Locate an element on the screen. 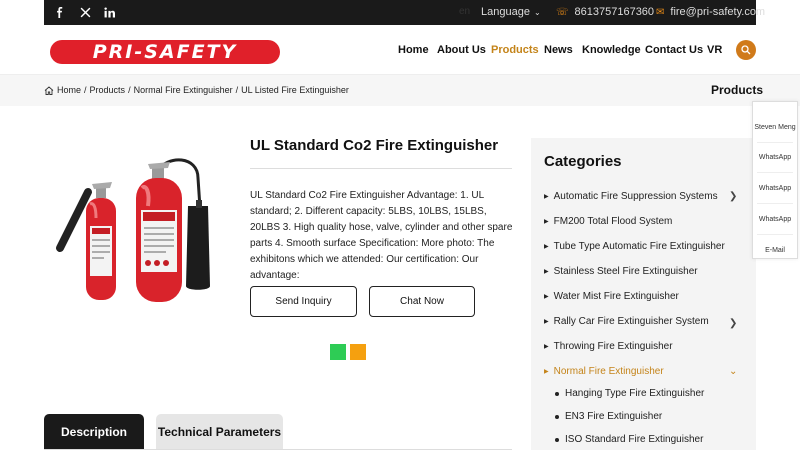 Image resolution: width=800 pixels, height=450 pixels. category-label: Normal Fire Extinguisher is located at coordinates (608, 371).